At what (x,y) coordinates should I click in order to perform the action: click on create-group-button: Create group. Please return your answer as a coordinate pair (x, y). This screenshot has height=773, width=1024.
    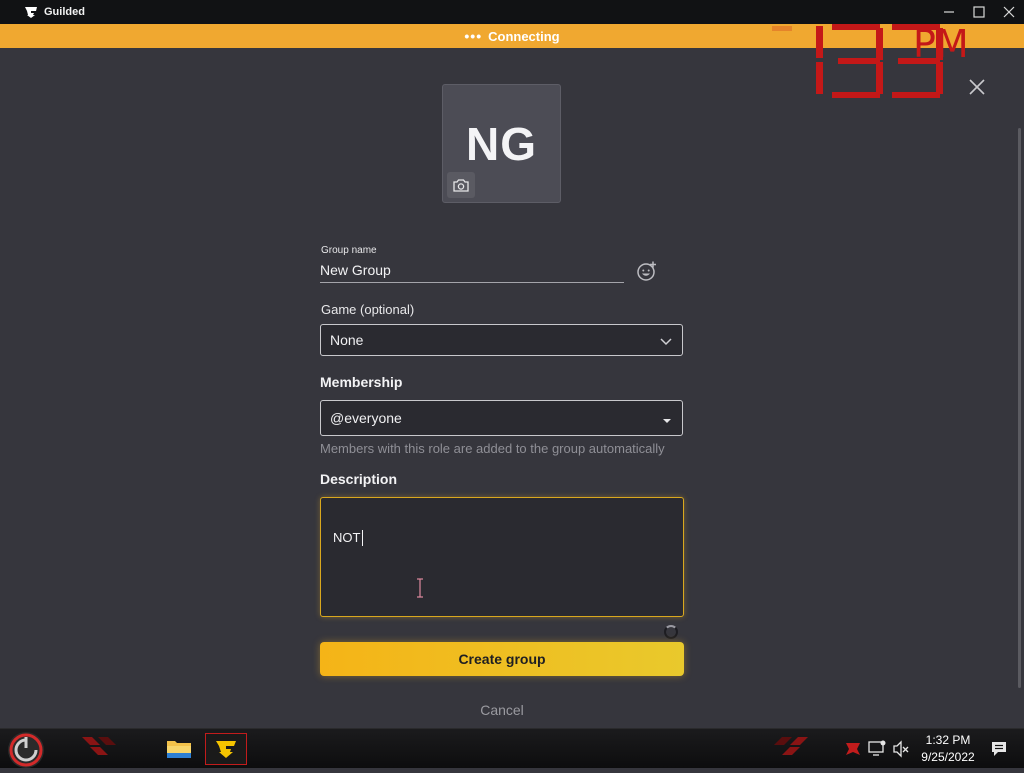
    Looking at the image, I should click on (502, 659).